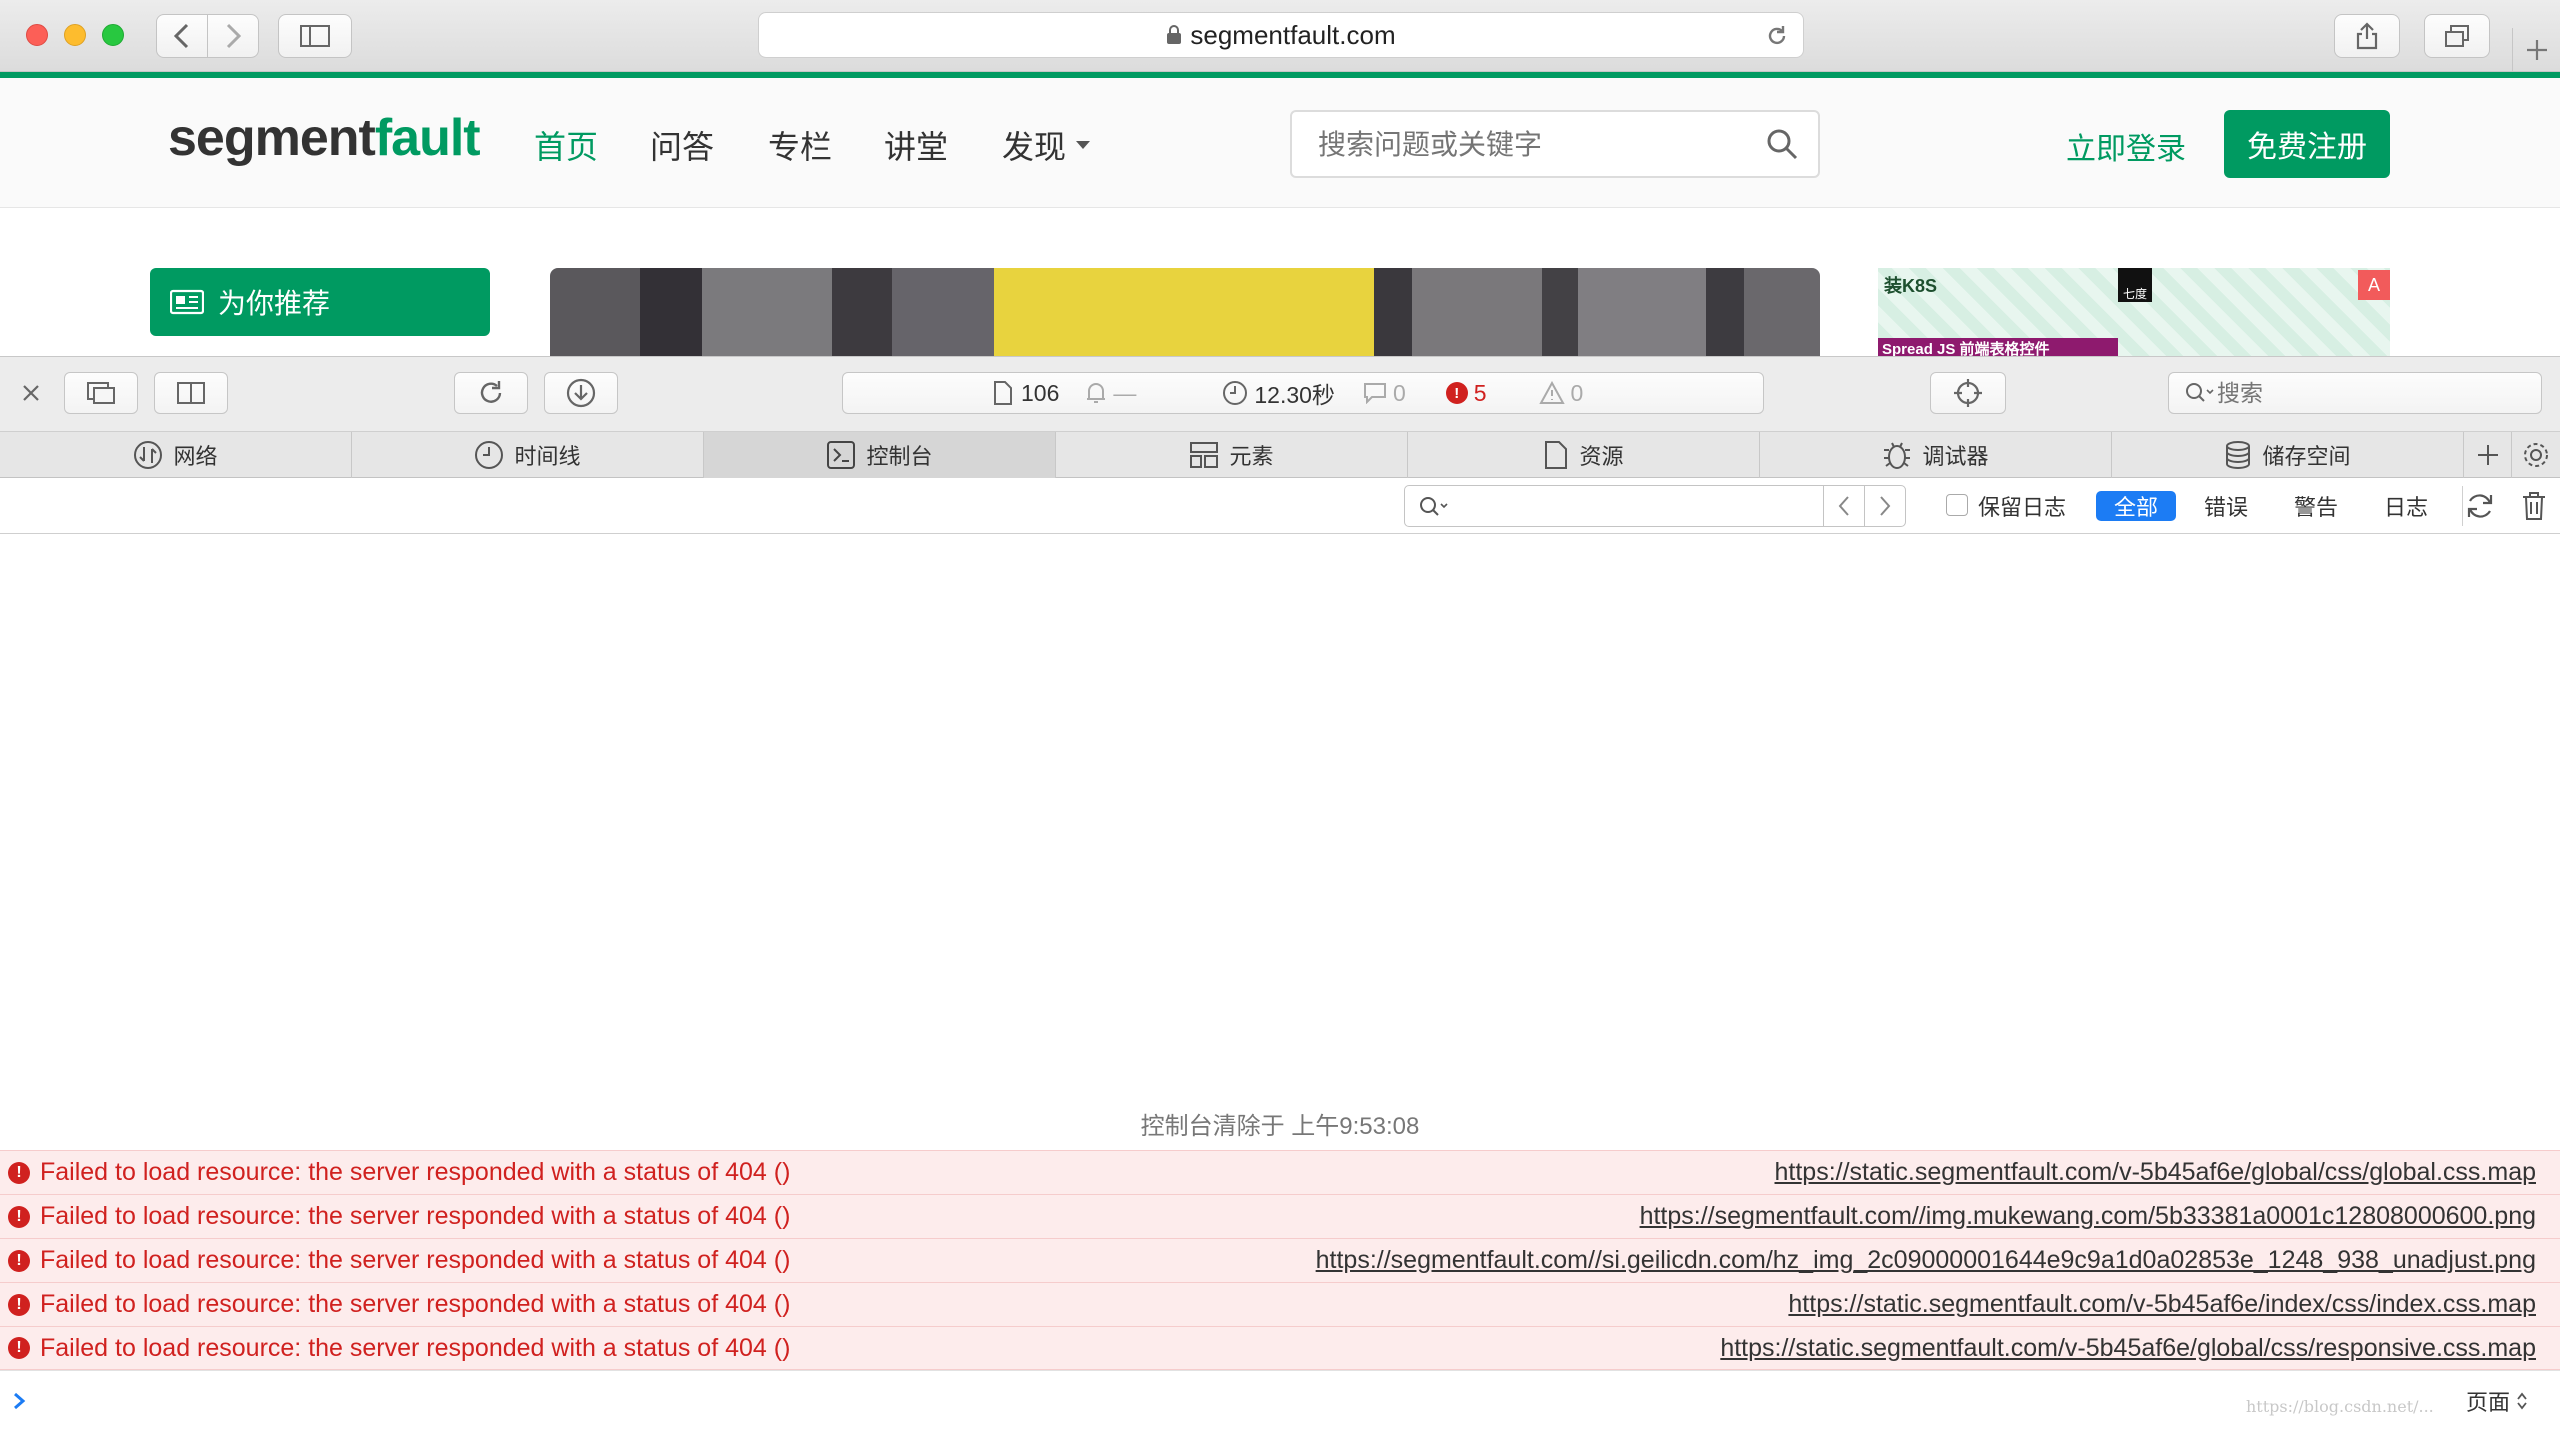 Image resolution: width=2560 pixels, height=1430 pixels. What do you see at coordinates (1232, 455) in the screenshot?
I see `tab-elements: 元素` at bounding box center [1232, 455].